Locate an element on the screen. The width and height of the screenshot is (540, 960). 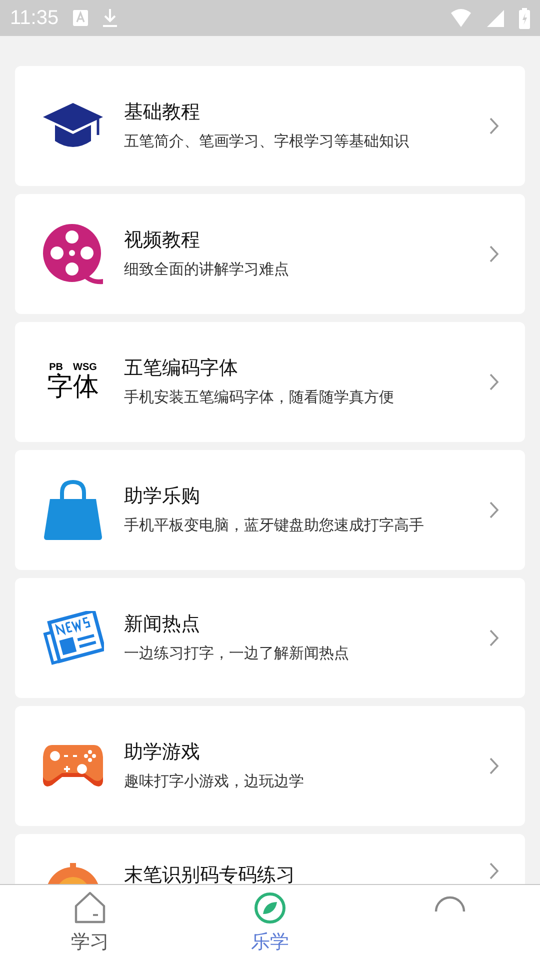
card-title: 末笔识别码专码练习 is located at coordinates (210, 873).